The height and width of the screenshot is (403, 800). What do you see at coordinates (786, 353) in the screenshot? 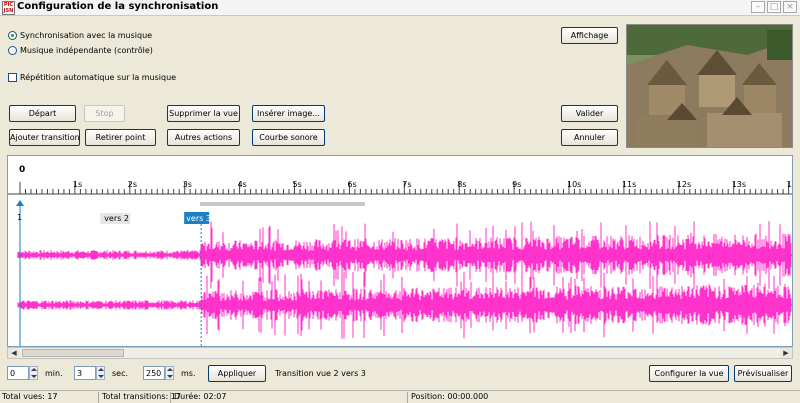
I see `scroll-right-arrow-icon: ▶` at bounding box center [786, 353].